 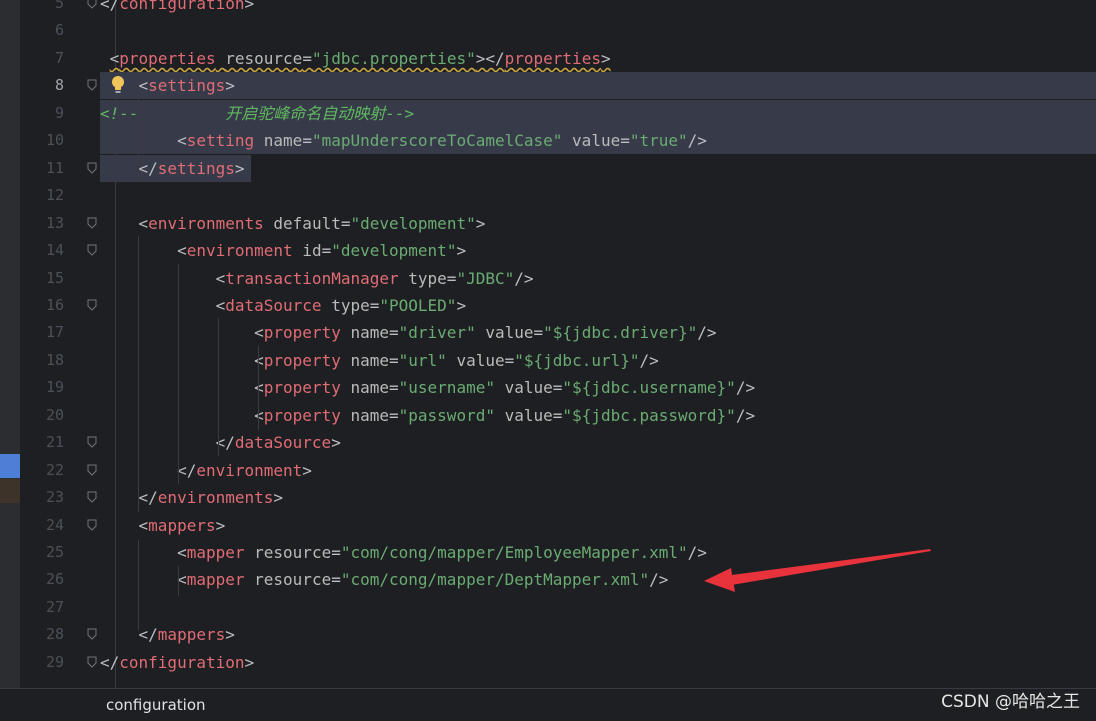 I want to click on arrow-shaft, so click(x=827, y=567).